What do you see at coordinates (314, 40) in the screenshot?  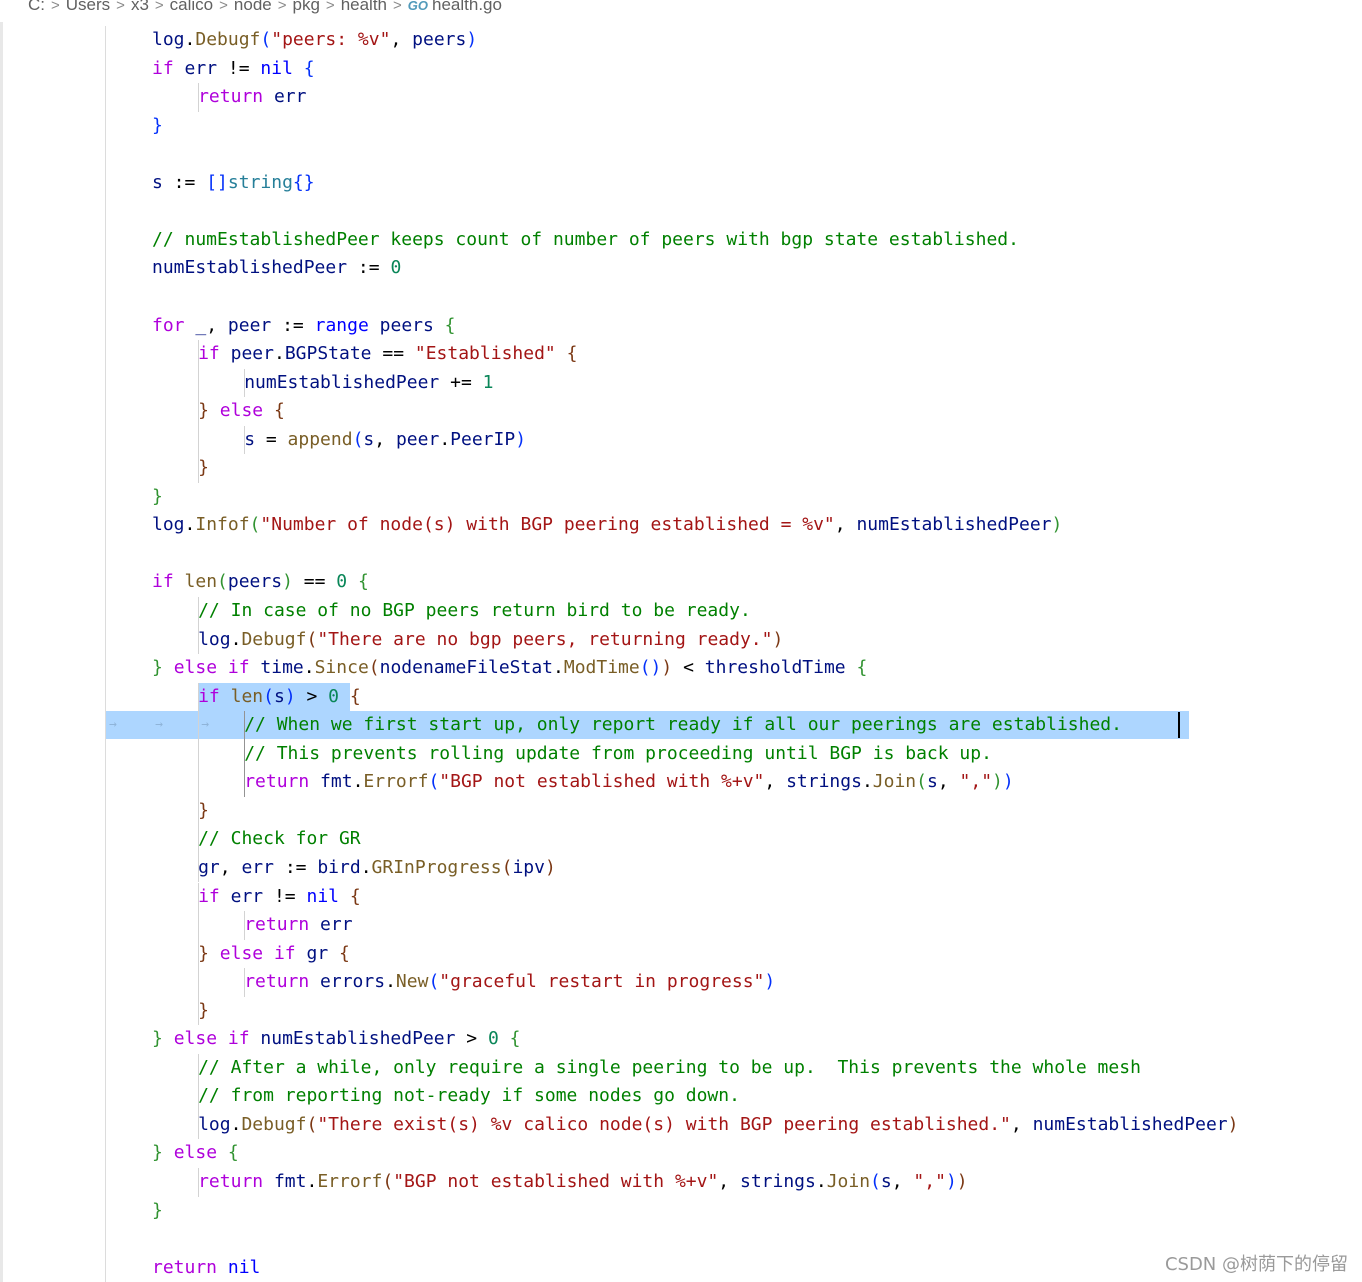 I see `code-line: log.Debugf("peers: %v", peers)` at bounding box center [314, 40].